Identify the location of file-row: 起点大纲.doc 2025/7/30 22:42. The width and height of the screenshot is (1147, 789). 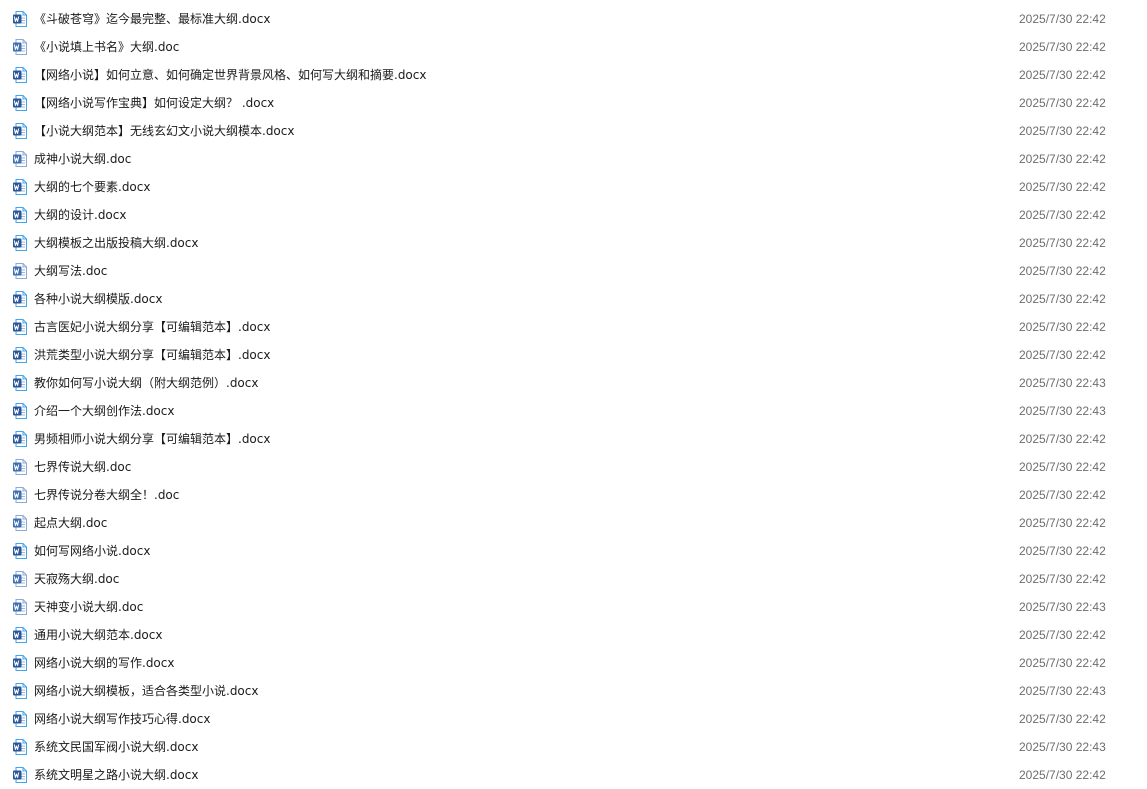
(573, 523).